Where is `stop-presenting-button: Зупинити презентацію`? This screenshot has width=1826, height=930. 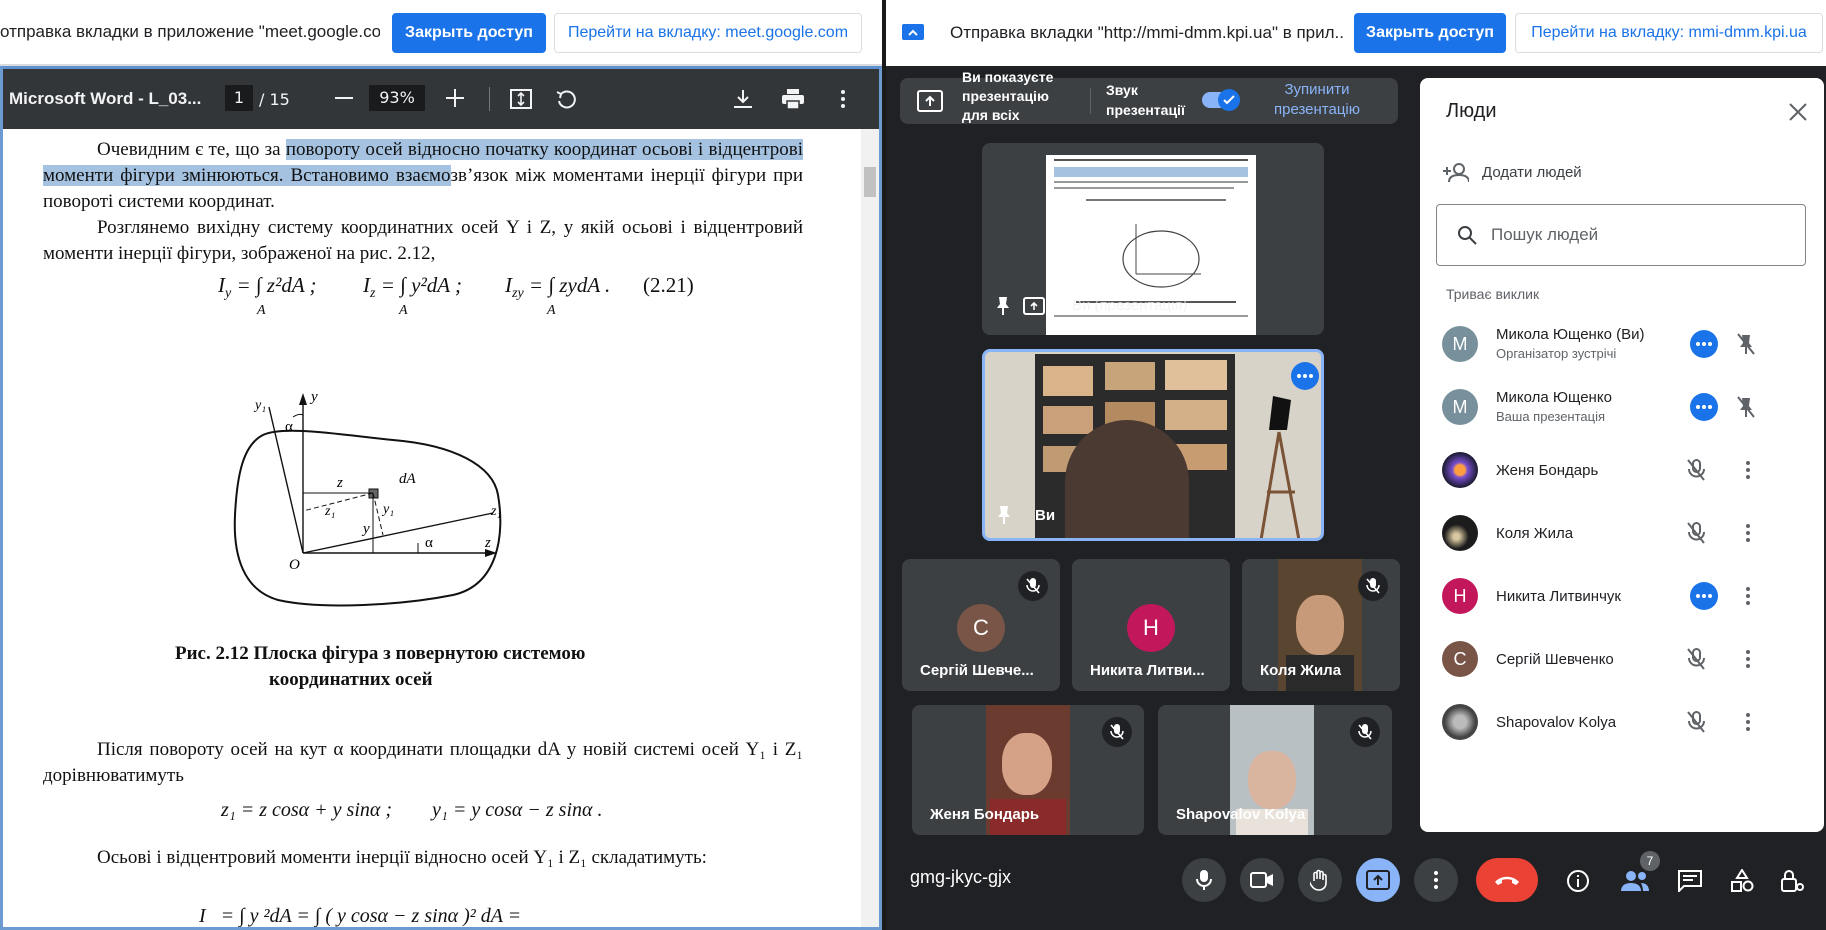 stop-presenting-button: Зупинити презентацію is located at coordinates (1317, 100).